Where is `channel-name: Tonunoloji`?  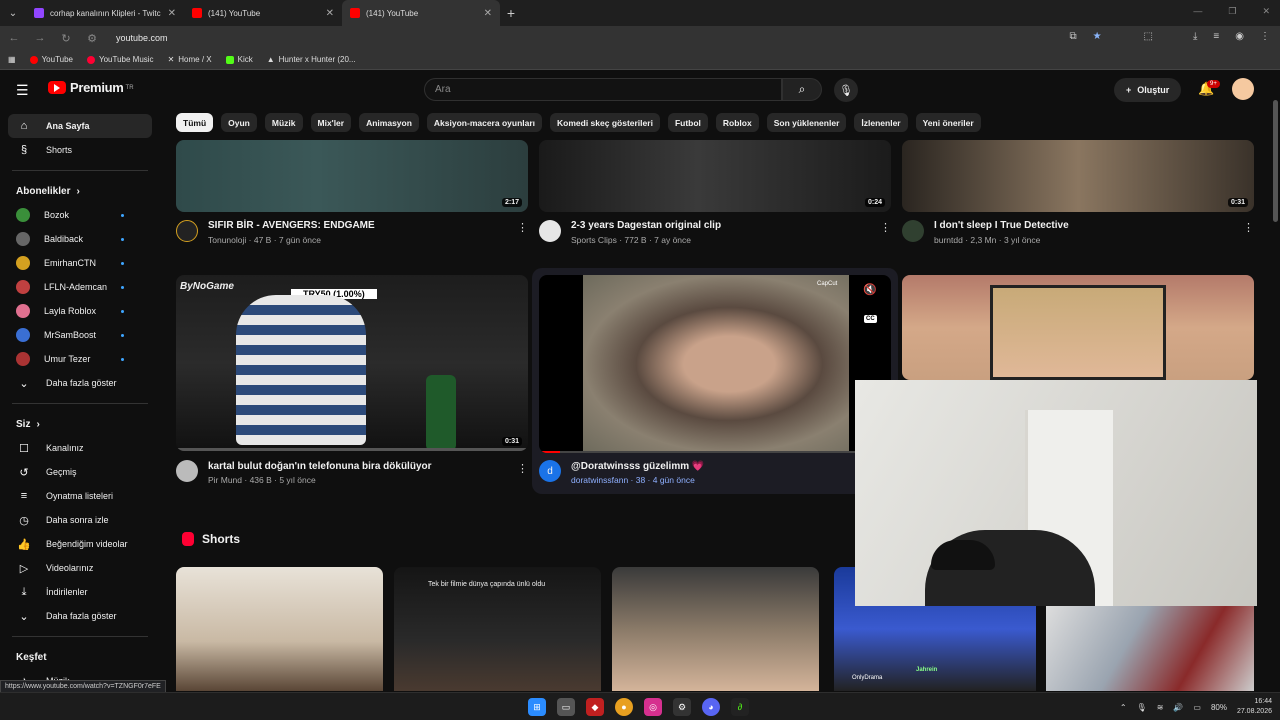
channel-name: Tonunoloji is located at coordinates (227, 240).